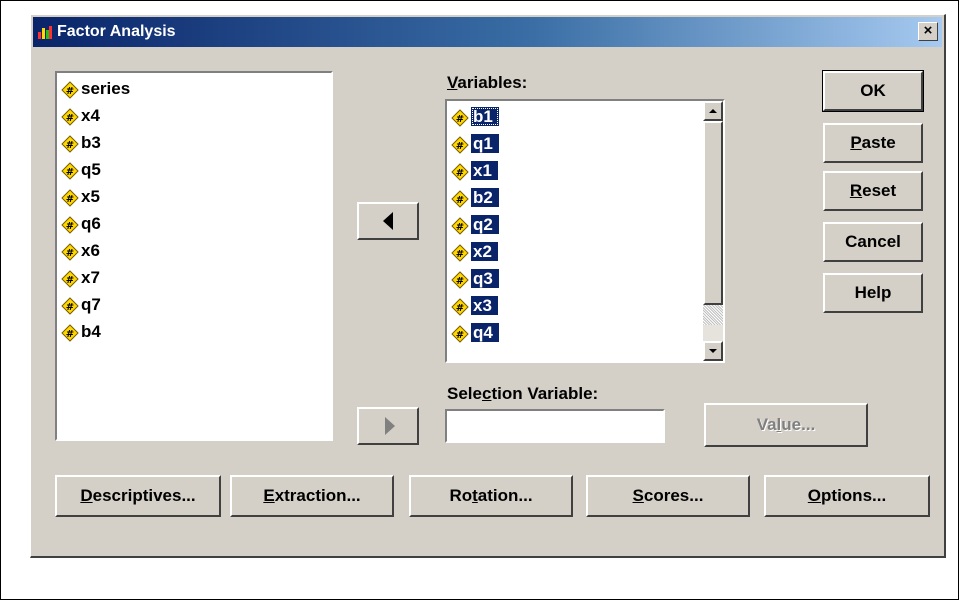 This screenshot has width=959, height=600. I want to click on help-button: Help, so click(873, 293).